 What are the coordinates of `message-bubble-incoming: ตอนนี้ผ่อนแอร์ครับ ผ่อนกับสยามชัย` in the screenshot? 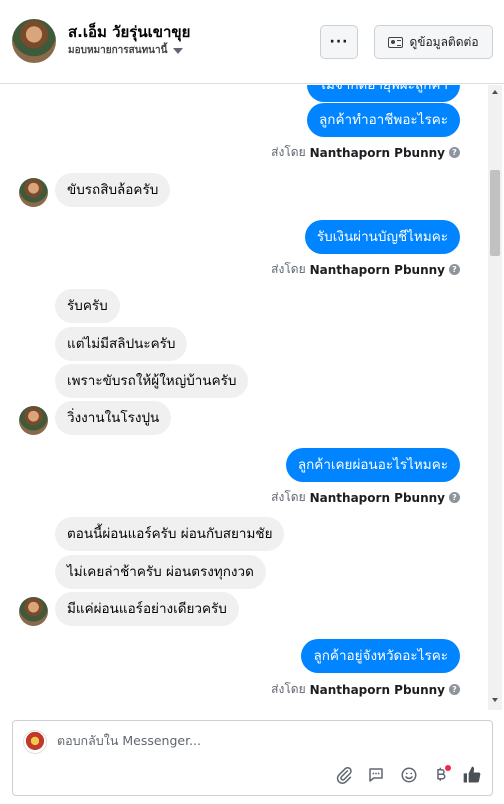 It's located at (170, 534).